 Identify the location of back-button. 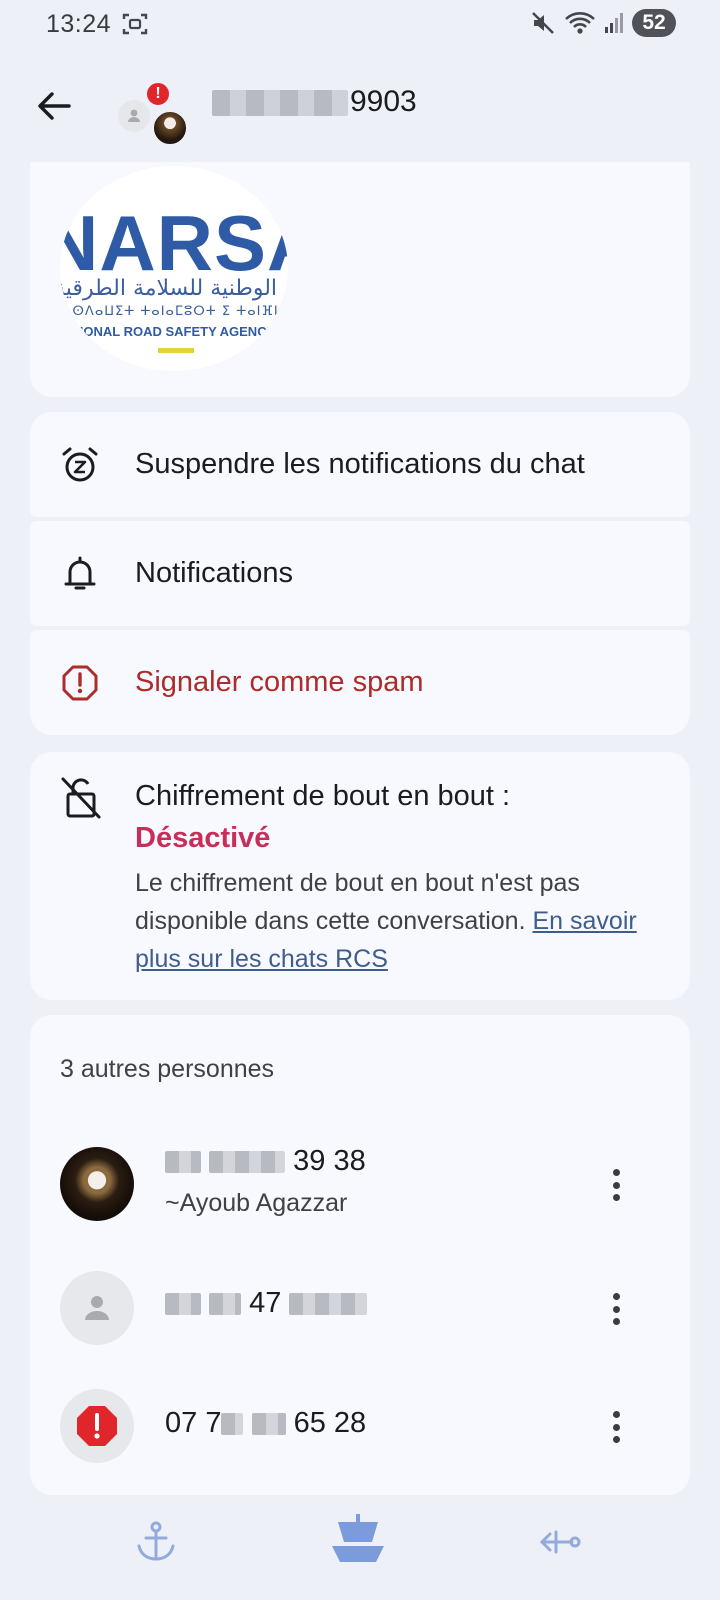
(54, 106).